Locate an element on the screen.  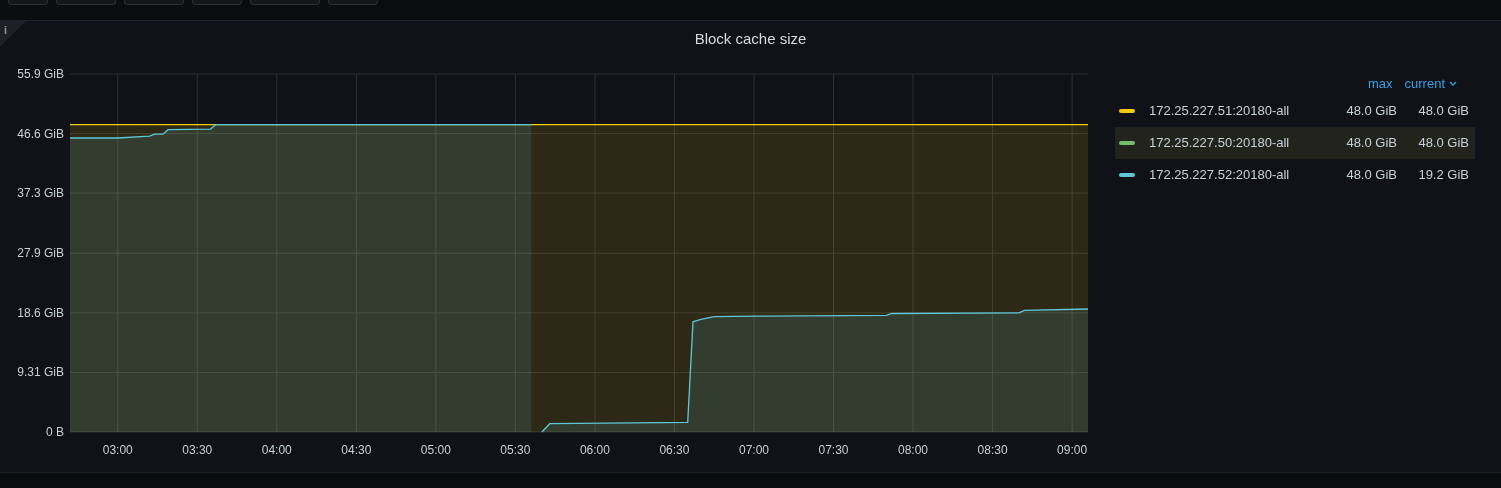
series-name: 172.25.227.52:20180-all is located at coordinates (1219, 175).